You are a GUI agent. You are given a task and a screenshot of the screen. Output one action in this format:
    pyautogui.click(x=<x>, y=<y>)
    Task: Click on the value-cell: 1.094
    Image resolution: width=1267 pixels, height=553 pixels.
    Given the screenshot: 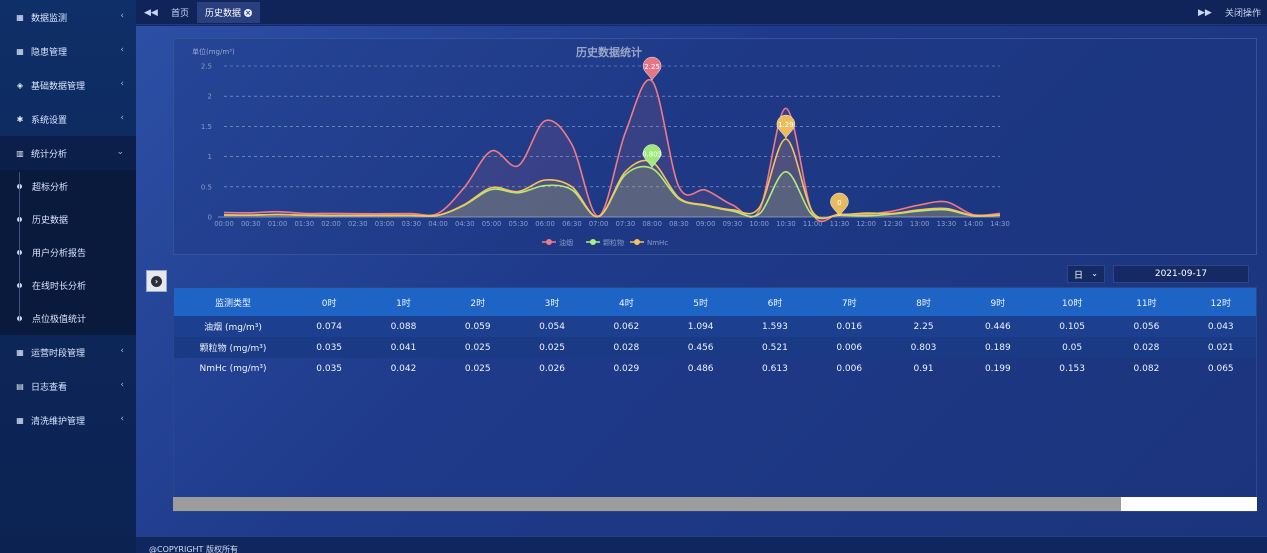 What is the action you would take?
    pyautogui.click(x=700, y=326)
    